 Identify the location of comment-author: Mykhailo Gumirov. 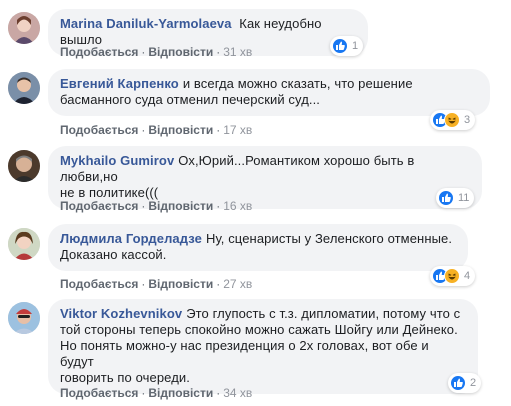
(117, 160).